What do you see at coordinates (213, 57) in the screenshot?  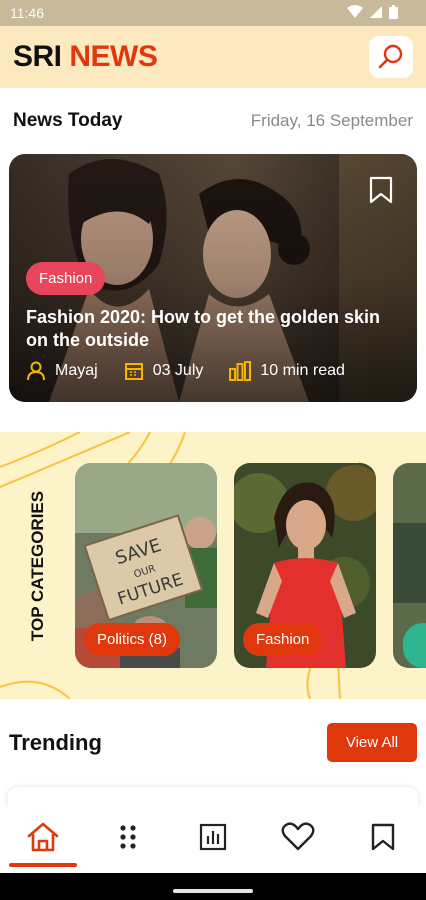 I see `app-header: SRI NEWS` at bounding box center [213, 57].